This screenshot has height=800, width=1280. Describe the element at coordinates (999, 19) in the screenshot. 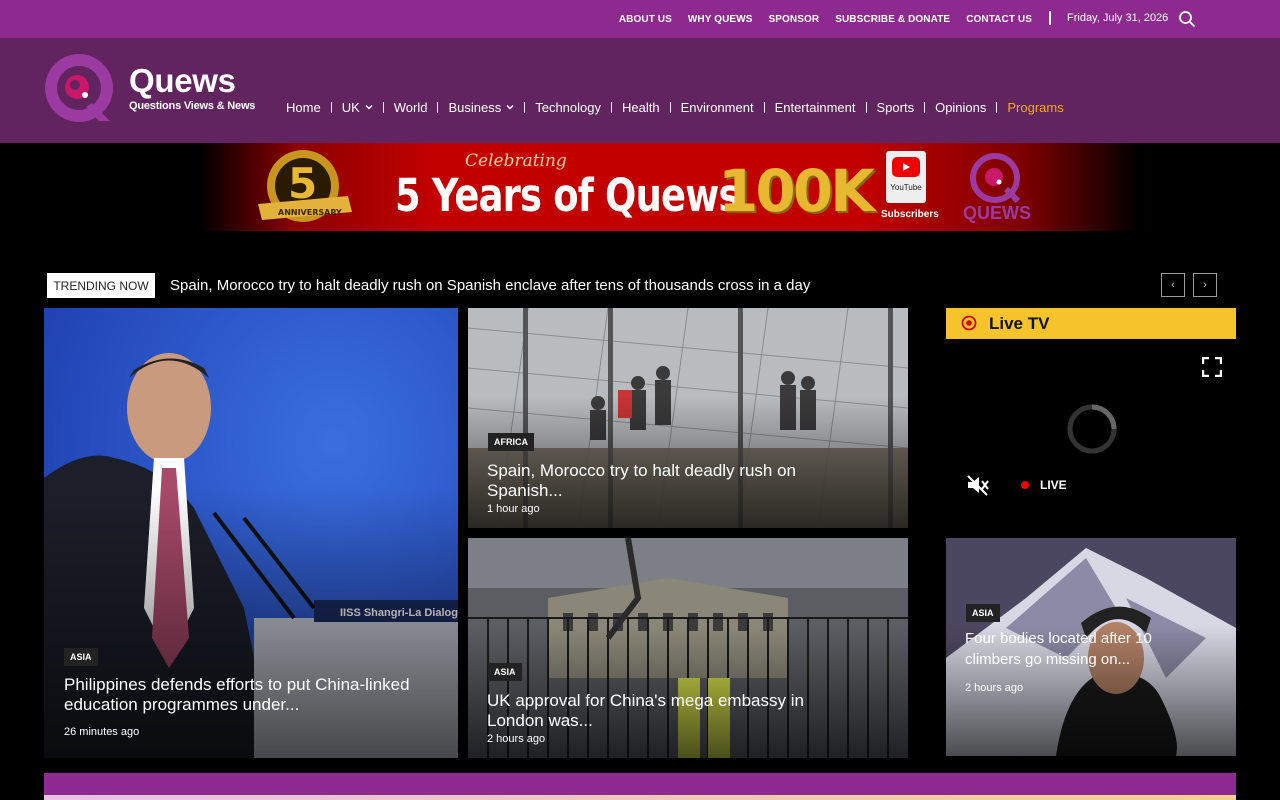

I see `contact-us-link: CONTACT US` at that location.